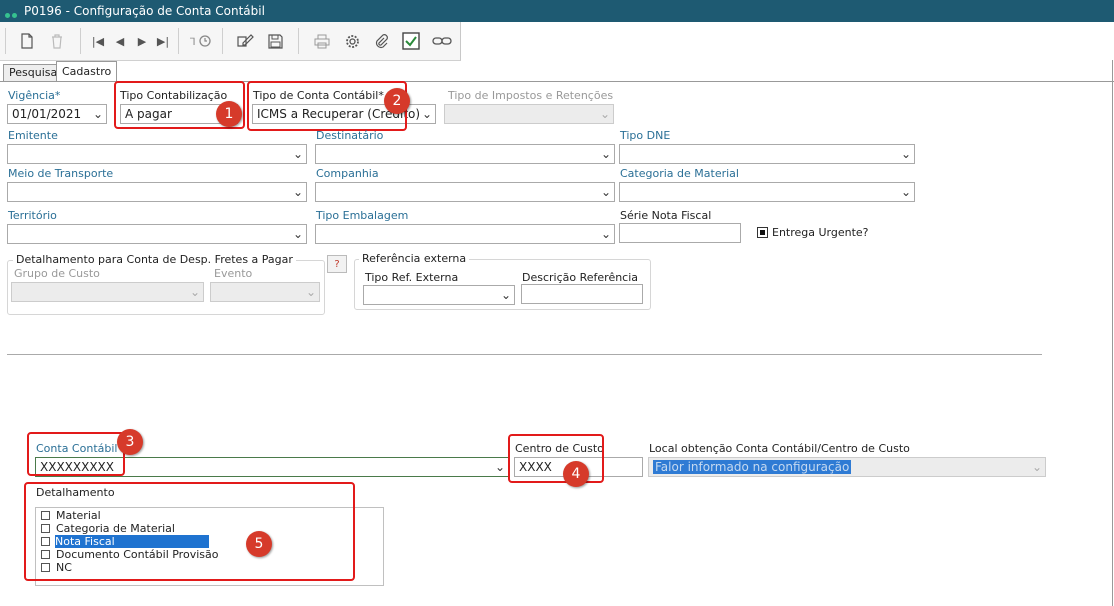 The width and height of the screenshot is (1114, 606). What do you see at coordinates (245, 41) in the screenshot?
I see `edit-icon` at bounding box center [245, 41].